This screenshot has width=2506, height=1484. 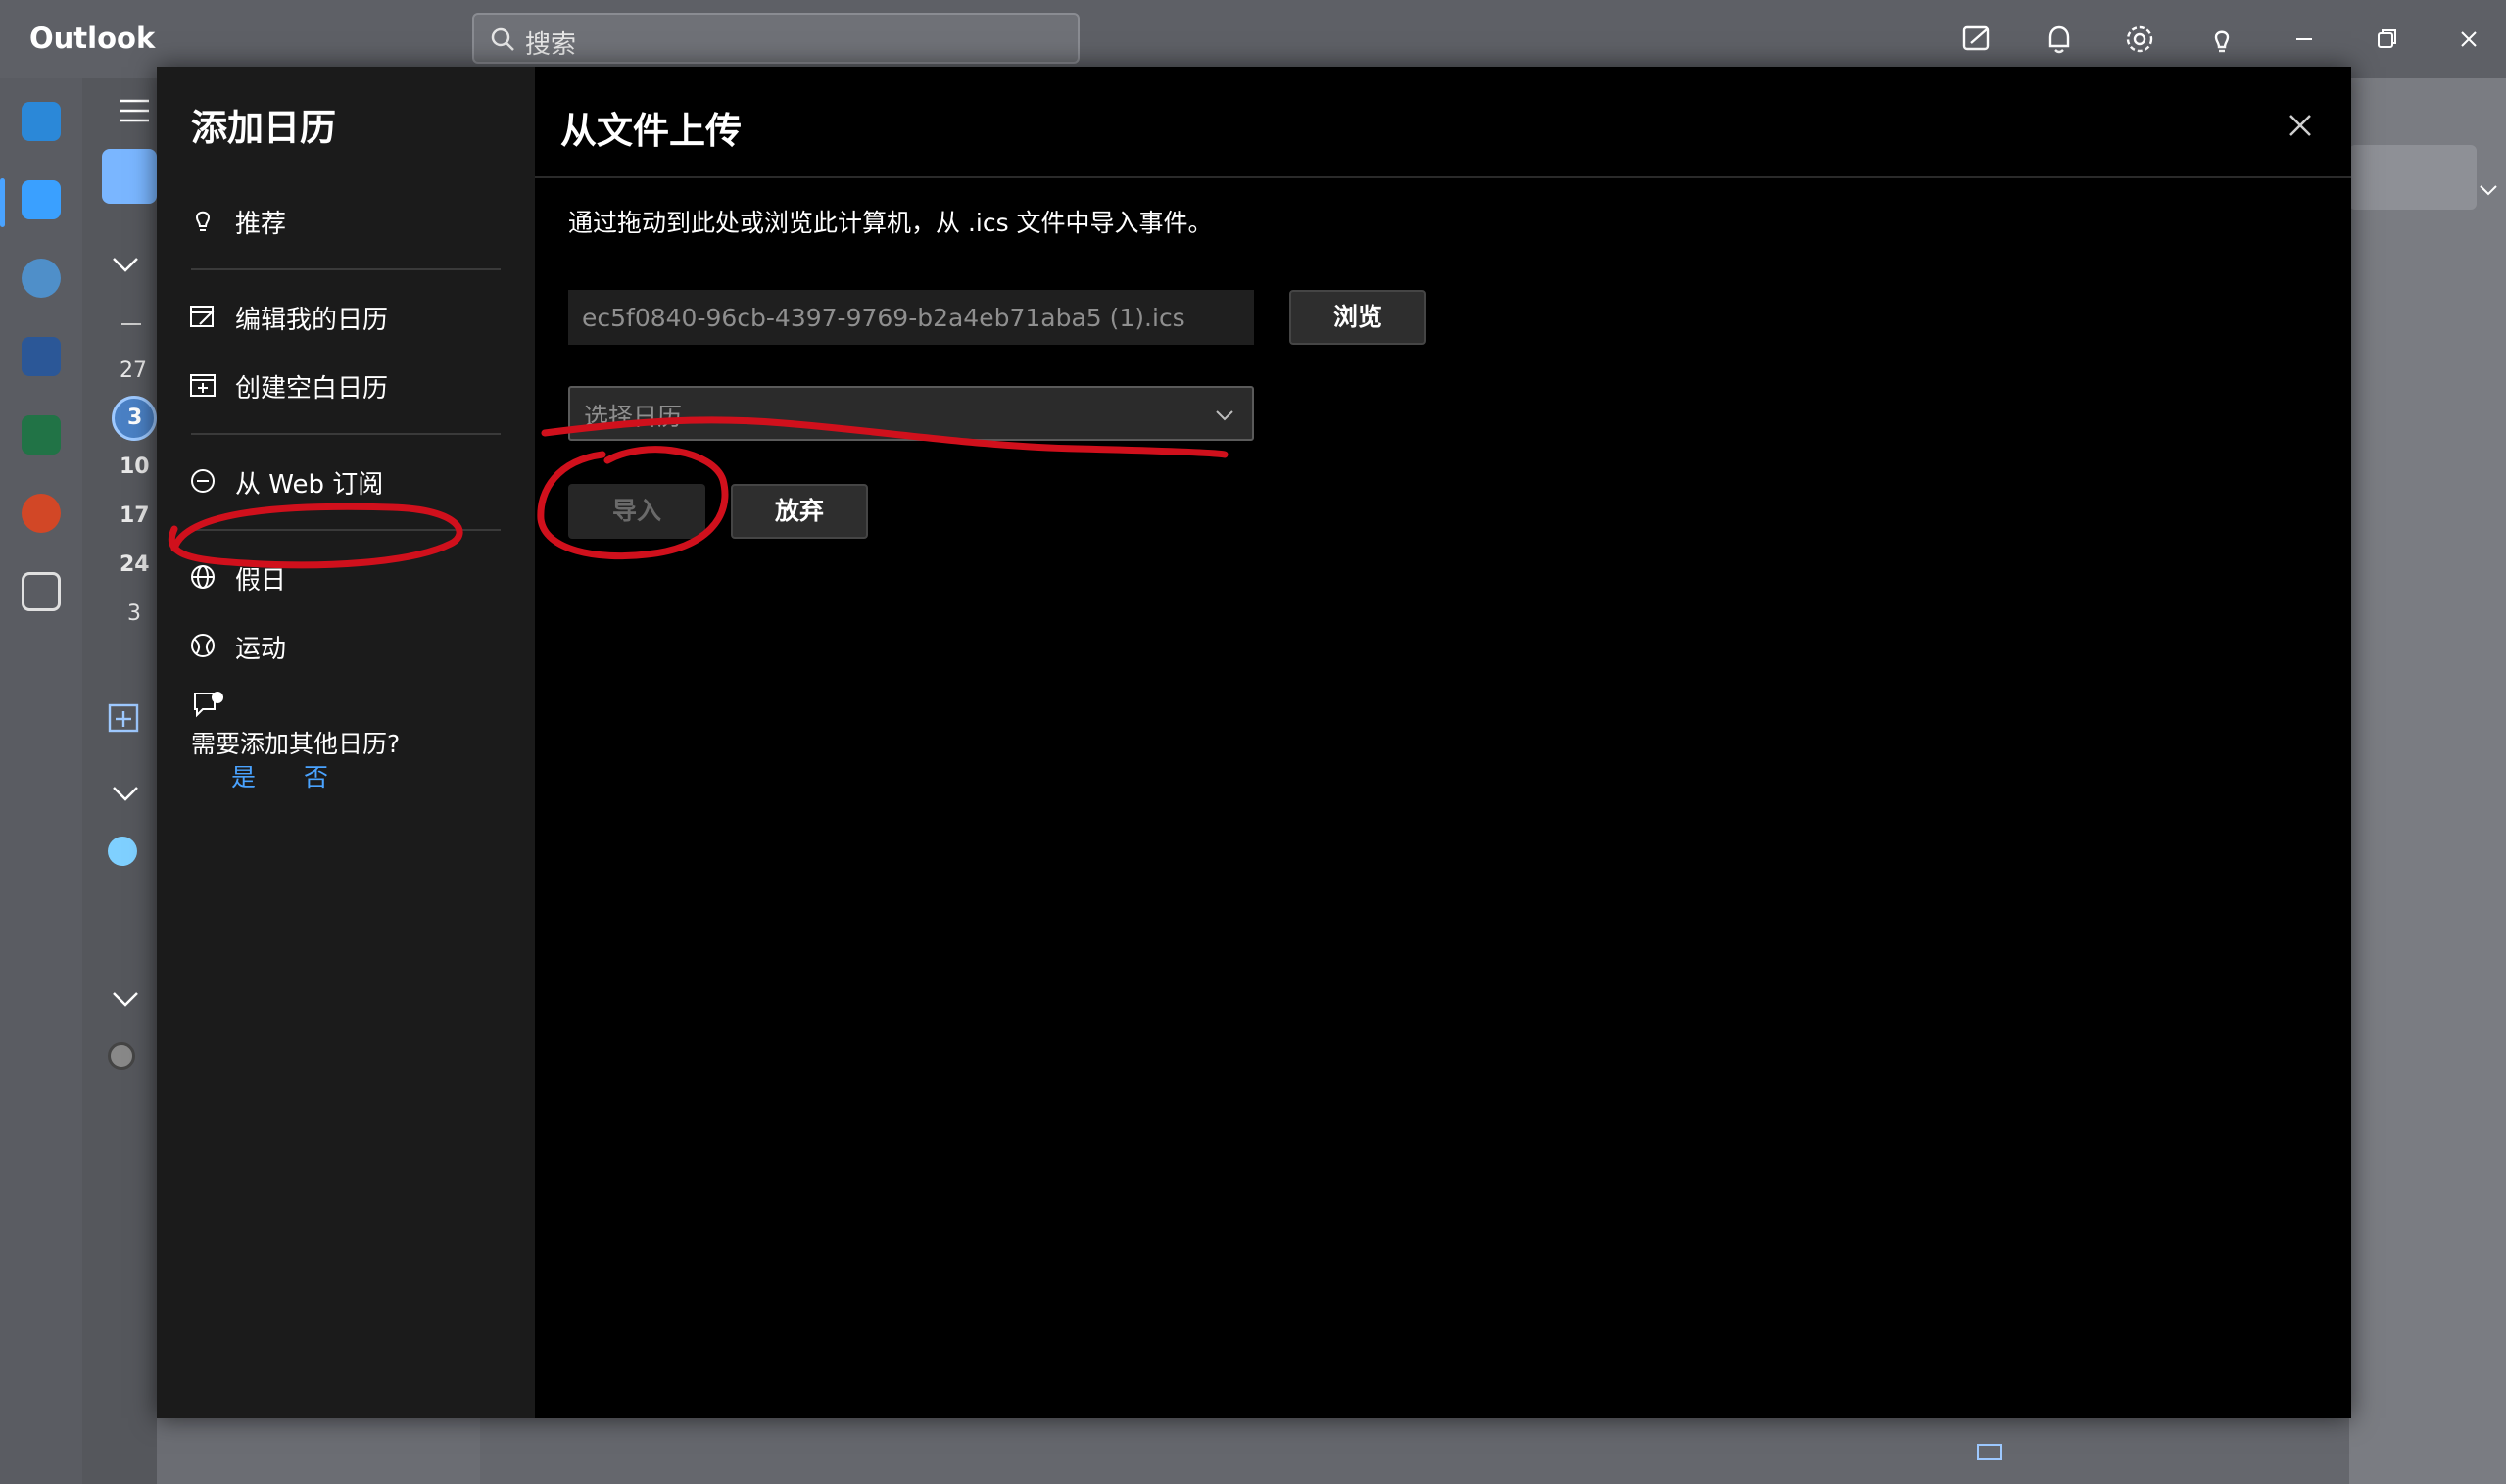 I want to click on feedback-no-link: 否, so click(x=316, y=775).